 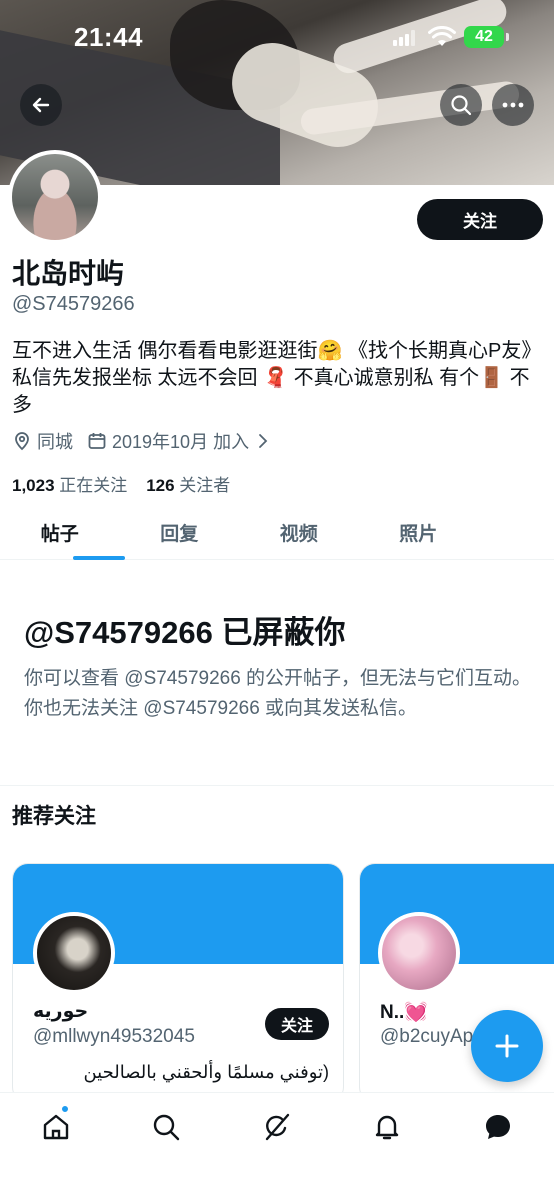 I want to click on tab-replies: 回复, so click(x=180, y=532).